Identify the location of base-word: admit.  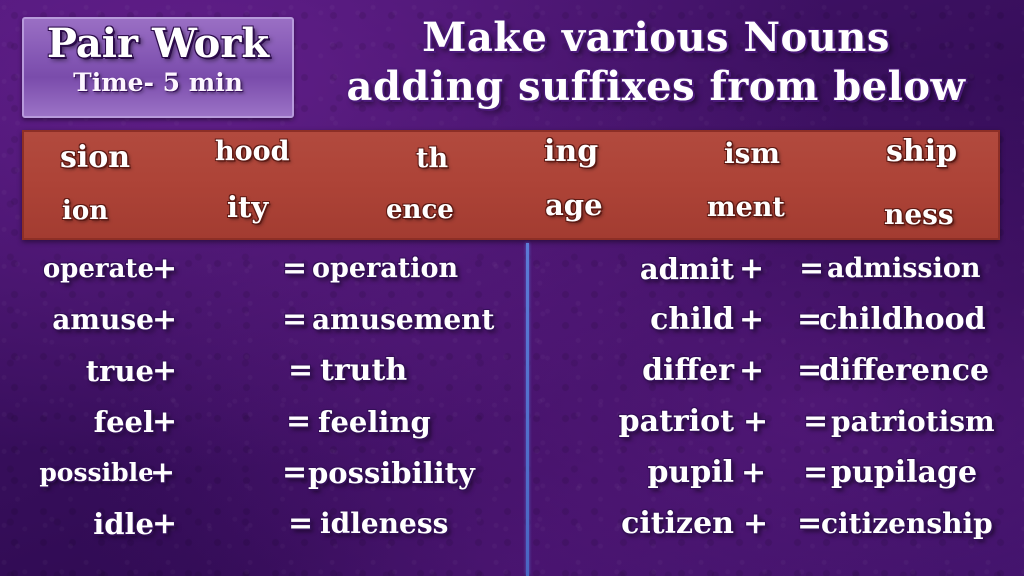
(686, 268).